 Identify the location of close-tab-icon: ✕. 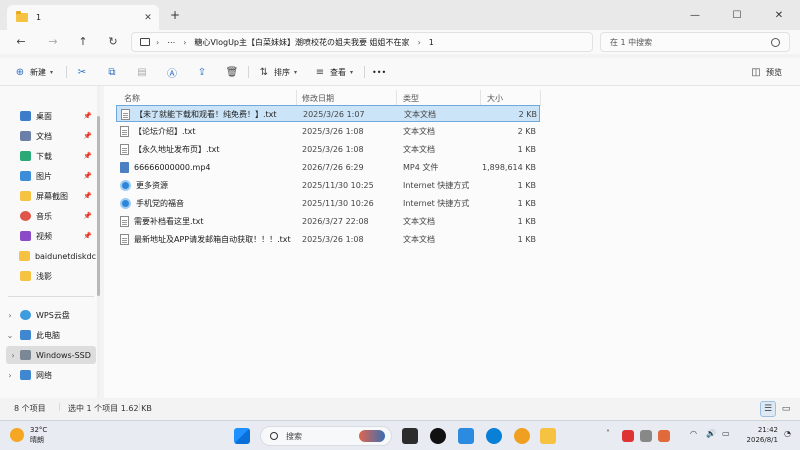
(148, 18).